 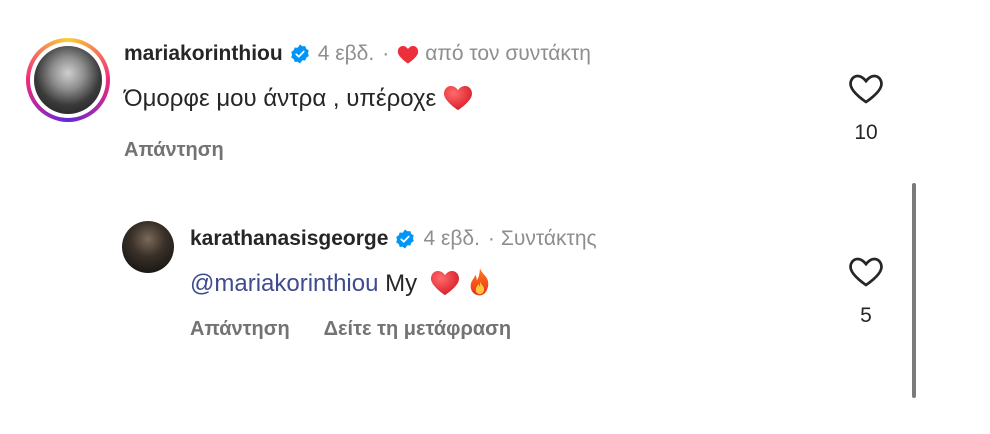 What do you see at coordinates (866, 108) in the screenshot?
I see `like-column: 10` at bounding box center [866, 108].